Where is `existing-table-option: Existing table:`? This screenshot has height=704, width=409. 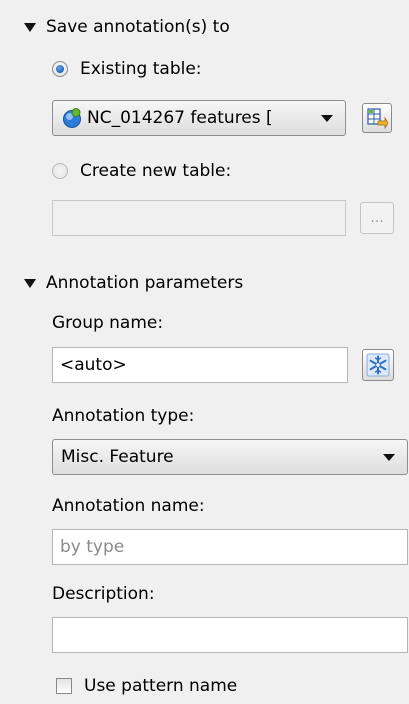 existing-table-option: Existing table: is located at coordinates (127, 69).